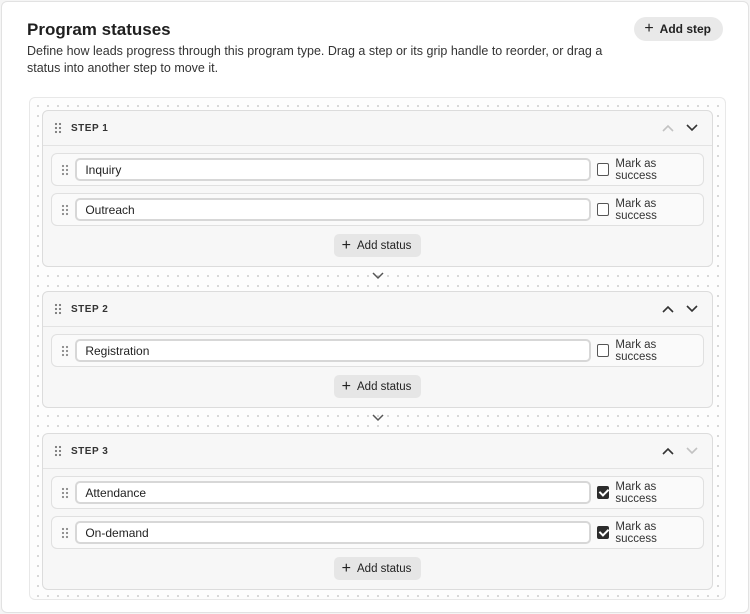 The width and height of the screenshot is (750, 614). I want to click on step-header: STEP 3, so click(377, 451).